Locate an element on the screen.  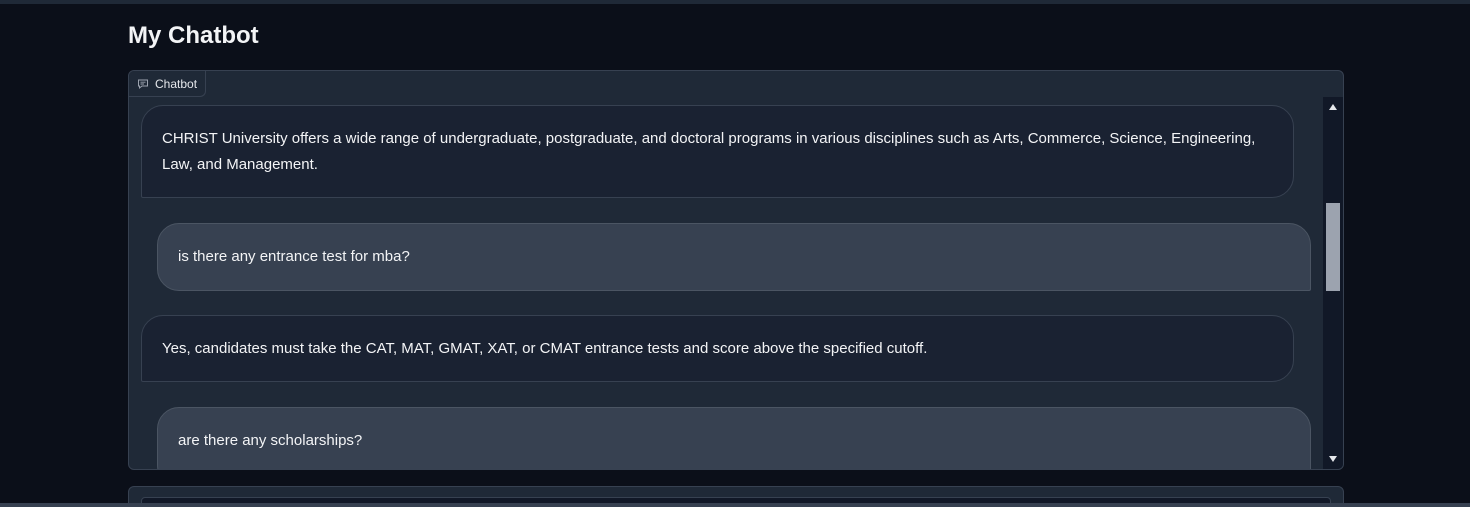
chatbot-label: Chatbot is located at coordinates (168, 84).